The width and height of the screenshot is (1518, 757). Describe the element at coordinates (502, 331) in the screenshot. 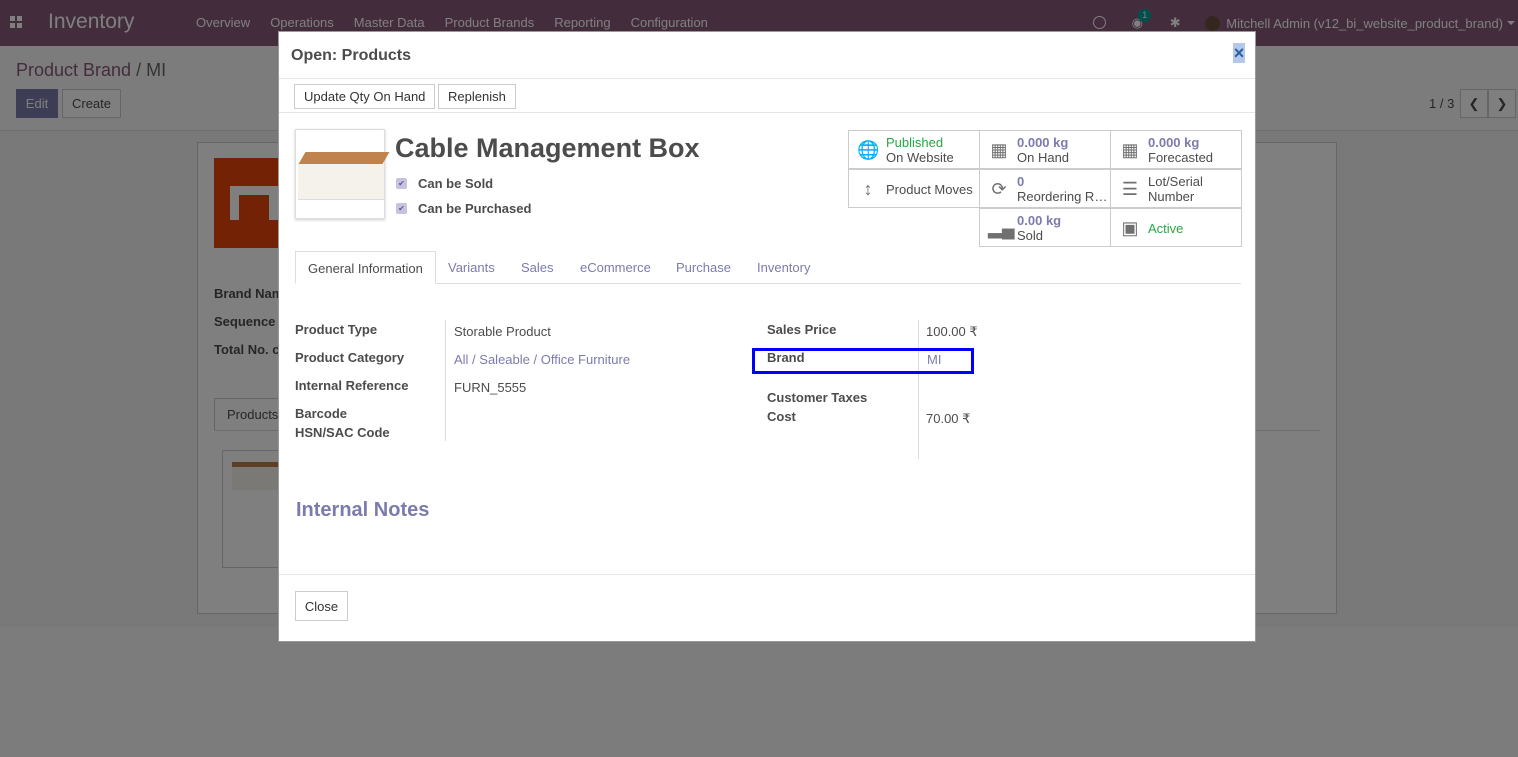

I see `product-type-field: Storable Product` at that location.